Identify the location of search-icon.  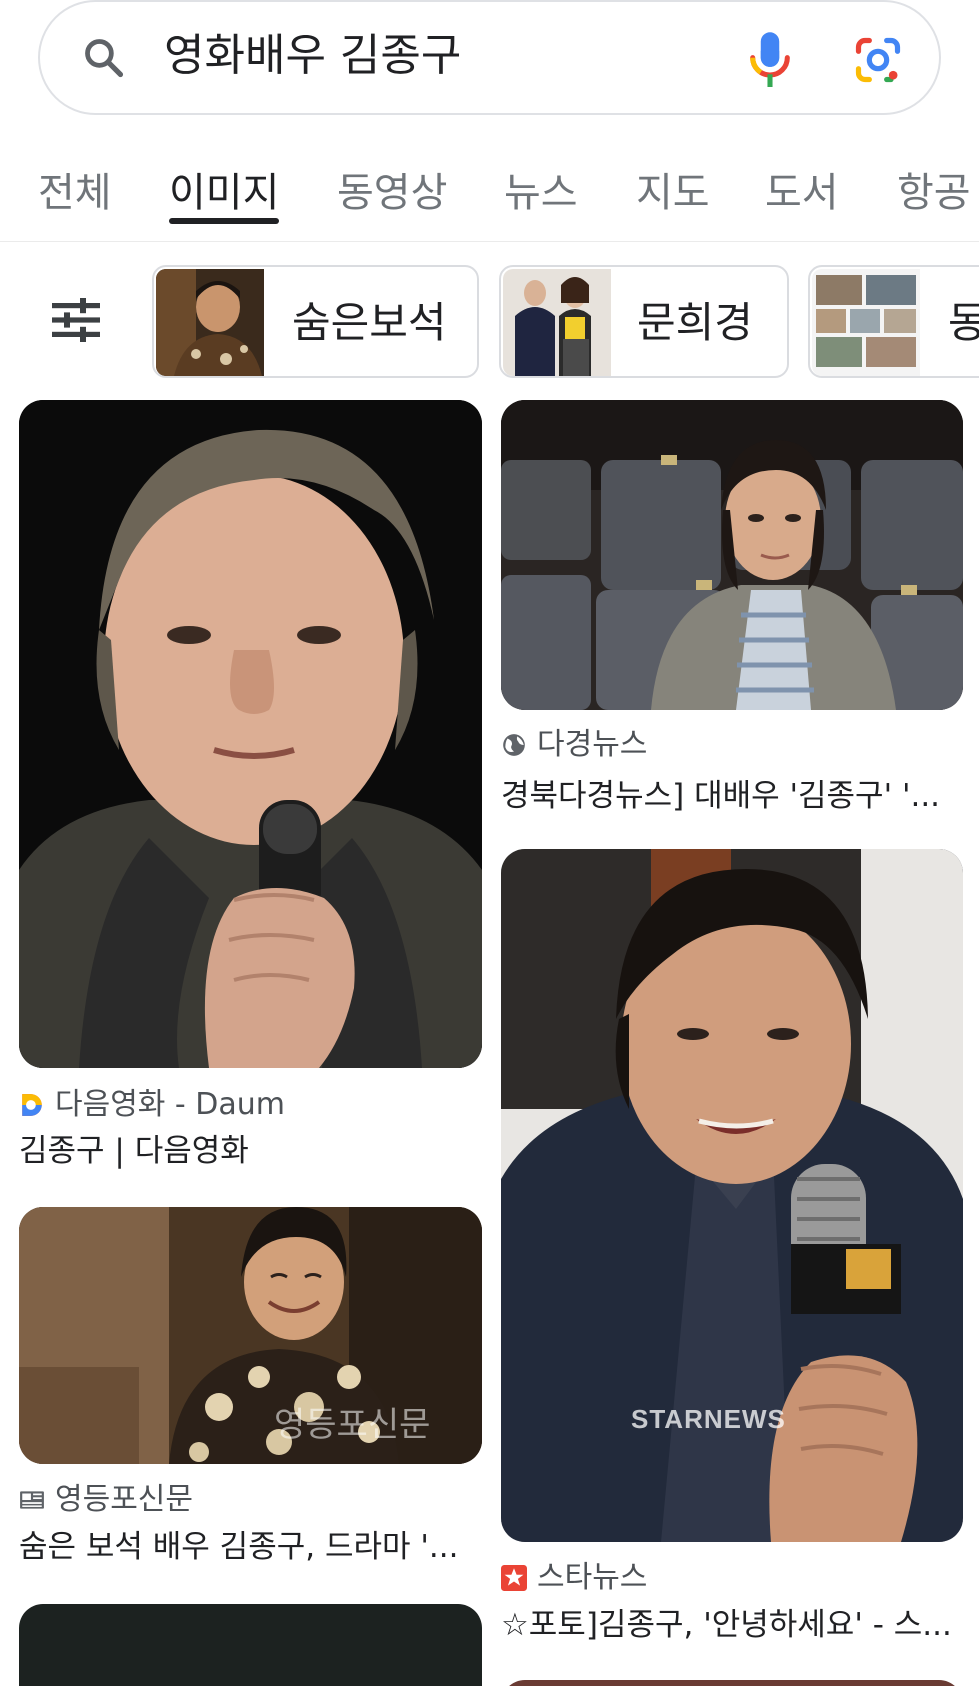
(104, 58).